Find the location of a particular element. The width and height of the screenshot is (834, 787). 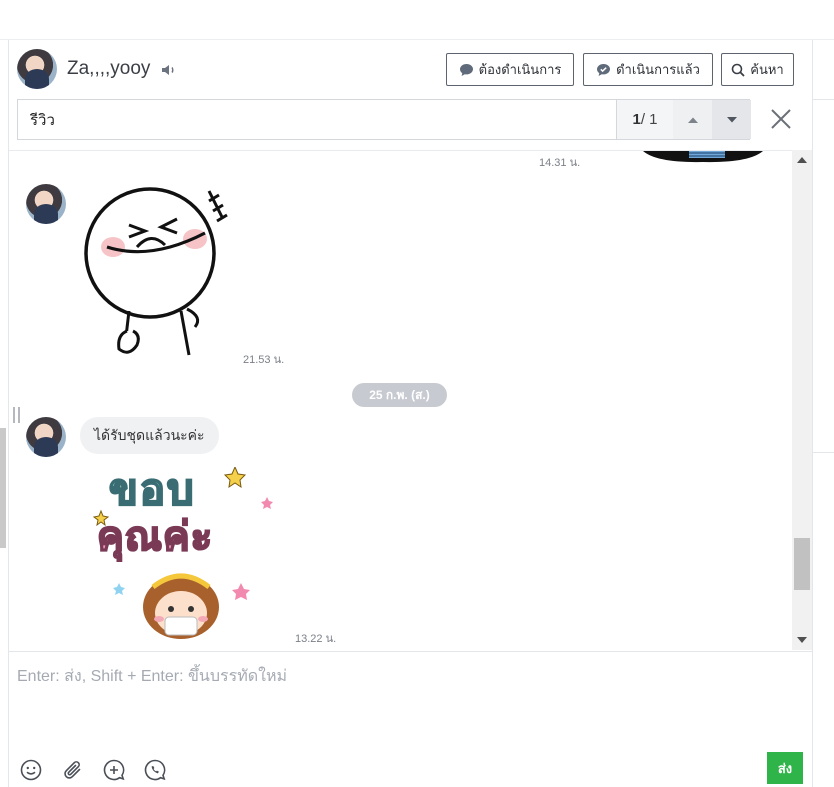

search-button-label: ค้นหา is located at coordinates (767, 69).